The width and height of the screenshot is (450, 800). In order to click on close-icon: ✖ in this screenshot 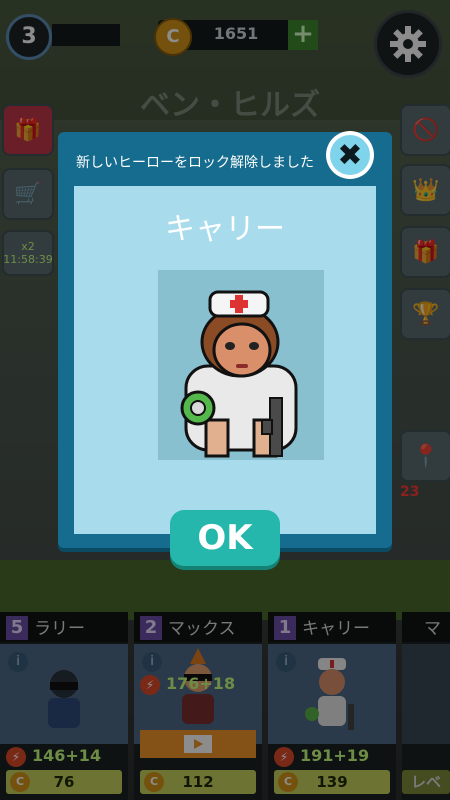, I will do `click(350, 155)`.